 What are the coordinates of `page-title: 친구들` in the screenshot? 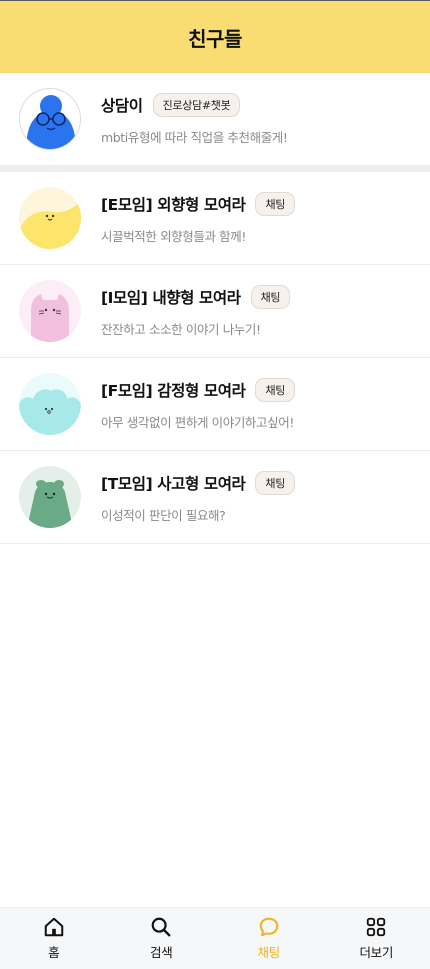 It's located at (215, 38).